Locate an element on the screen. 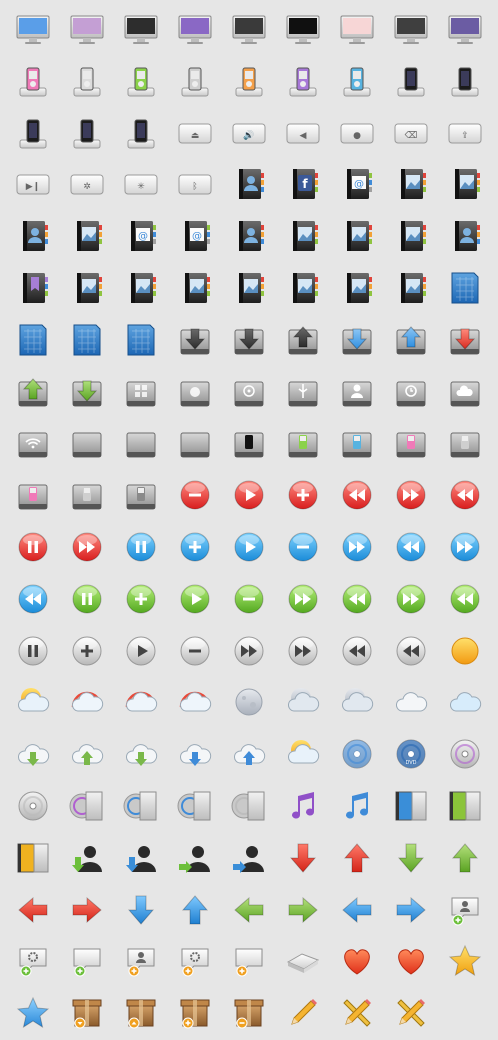 The image size is (498, 1040). iphone-dock-icon is located at coordinates (33, 133).